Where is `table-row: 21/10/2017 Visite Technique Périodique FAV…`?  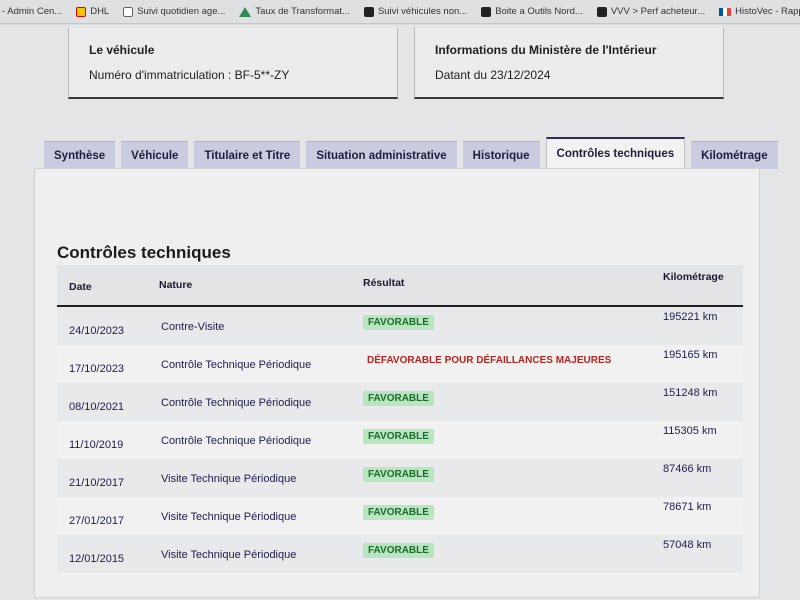
table-row: 21/10/2017 Visite Technique Périodique FAV… is located at coordinates (400, 478).